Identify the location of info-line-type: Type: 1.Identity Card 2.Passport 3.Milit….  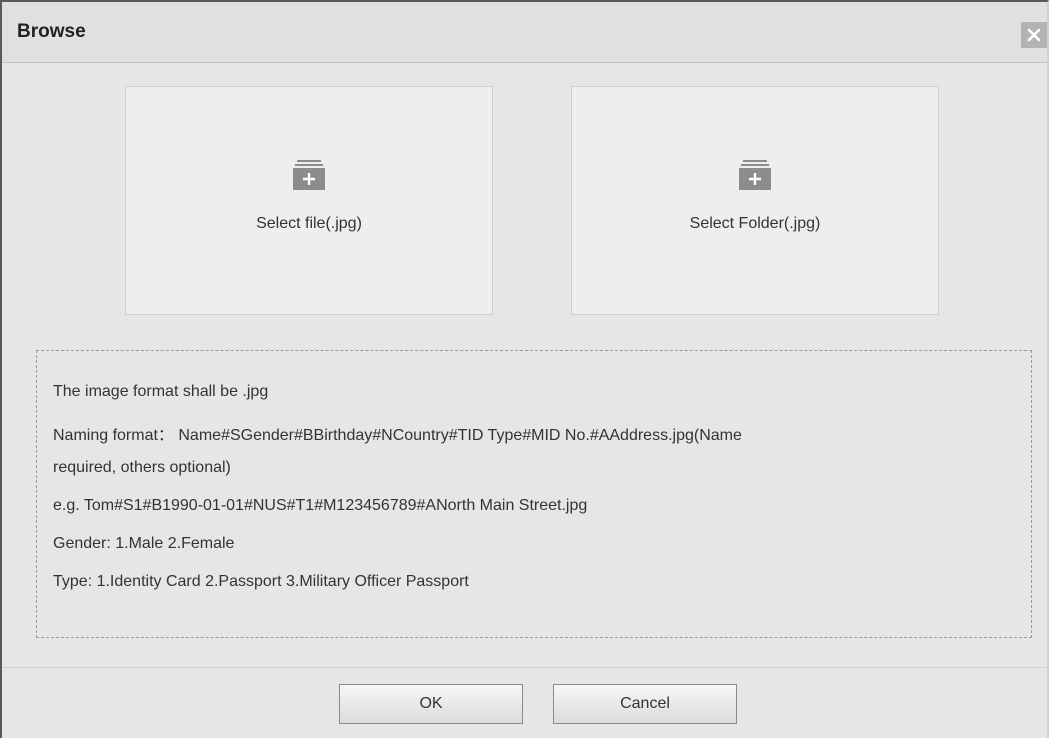
(261, 581).